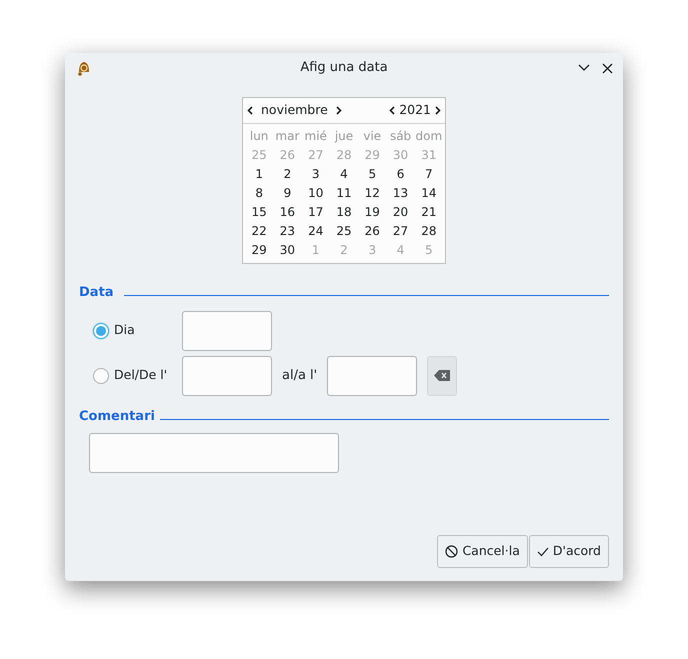  I want to click on cancel-button: Cancel·la, so click(482, 551).